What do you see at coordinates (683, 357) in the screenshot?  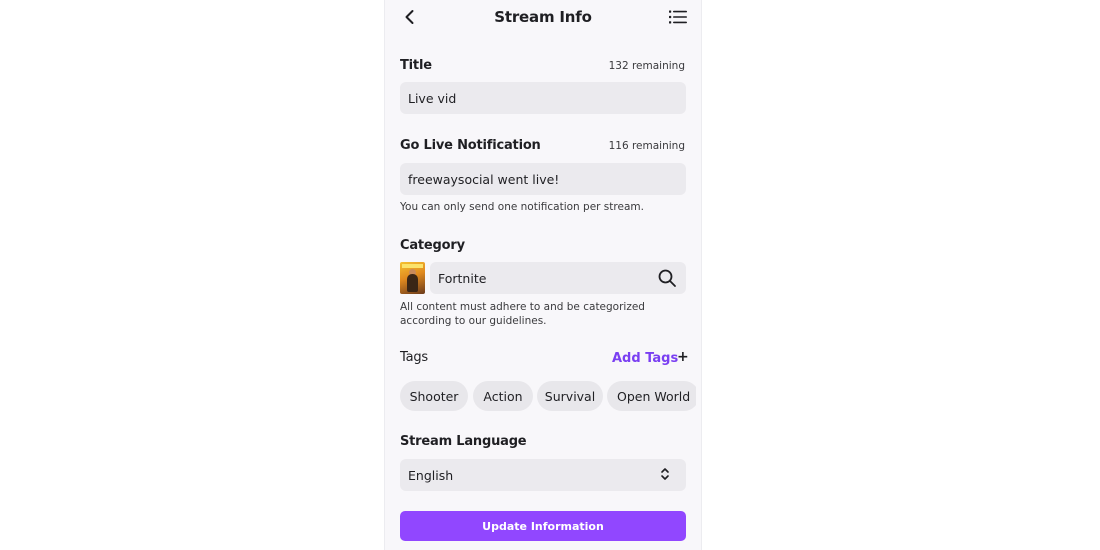 I see `plus-icon: +` at bounding box center [683, 357].